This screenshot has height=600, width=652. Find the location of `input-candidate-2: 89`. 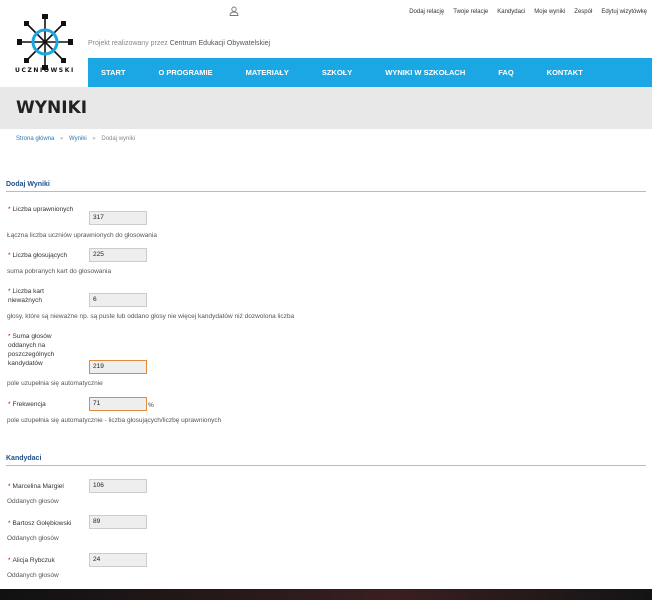

input-candidate-2: 89 is located at coordinates (118, 522).